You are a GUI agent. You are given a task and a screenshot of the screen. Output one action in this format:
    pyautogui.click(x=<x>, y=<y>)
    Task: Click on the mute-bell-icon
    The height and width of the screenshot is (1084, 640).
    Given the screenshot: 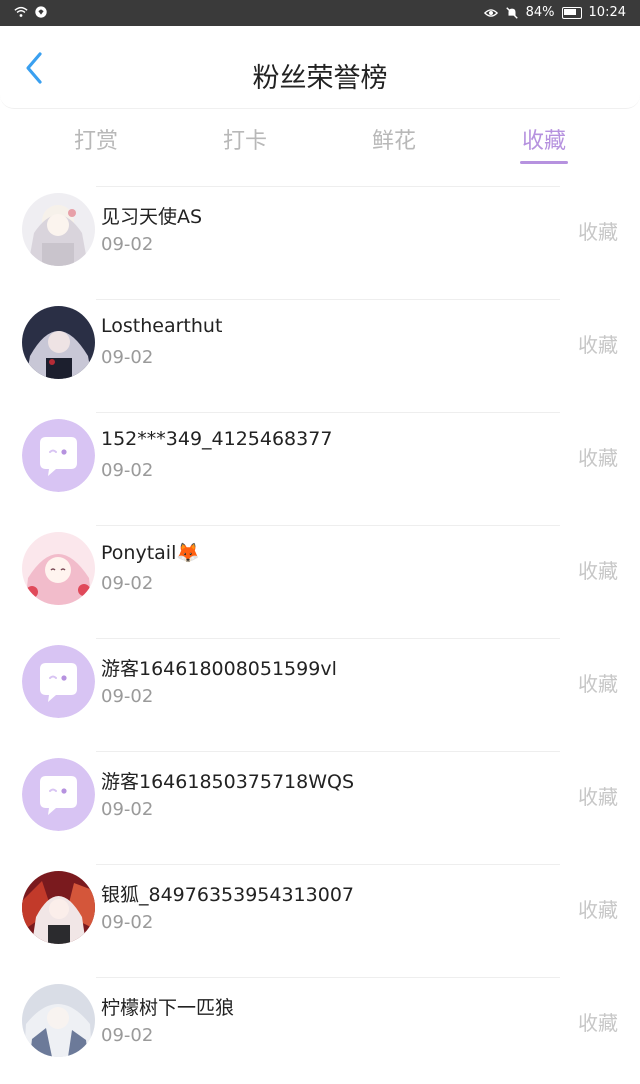 What is the action you would take?
    pyautogui.click(x=511, y=12)
    